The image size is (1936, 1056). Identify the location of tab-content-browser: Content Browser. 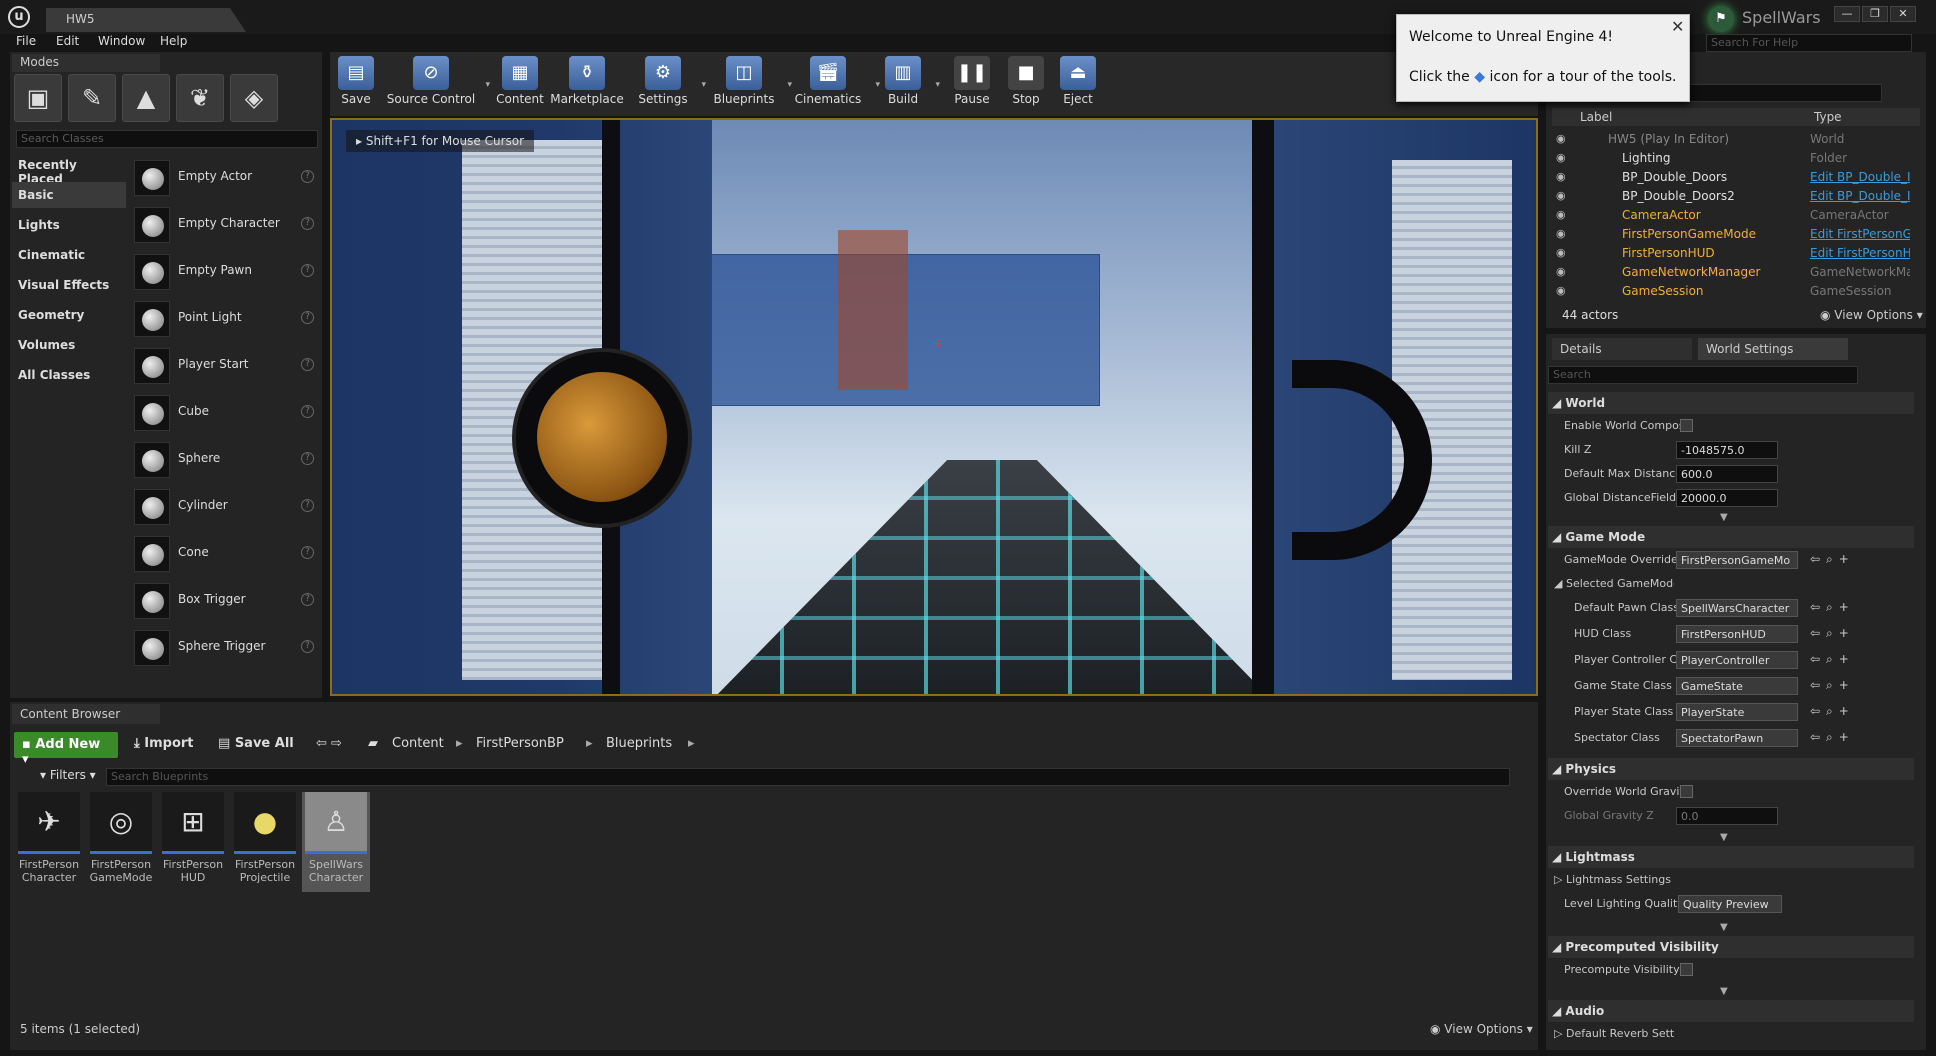
(86, 714).